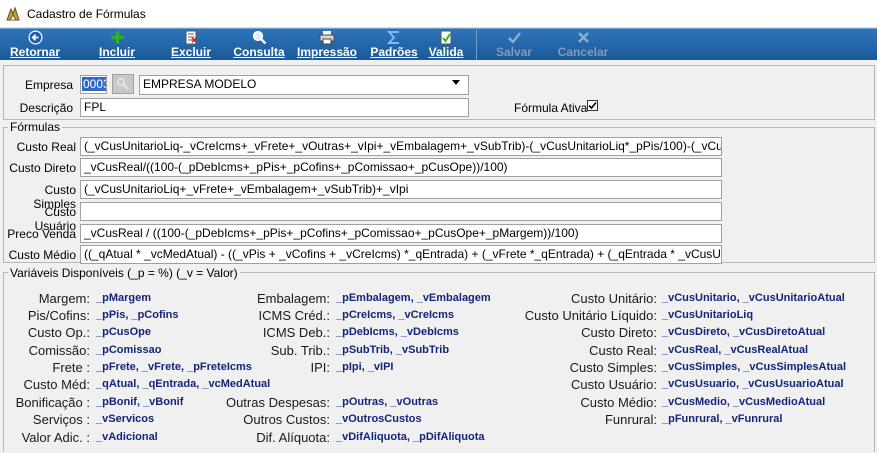 The image size is (877, 453). I want to click on var-label: Serviços :, so click(61, 419).